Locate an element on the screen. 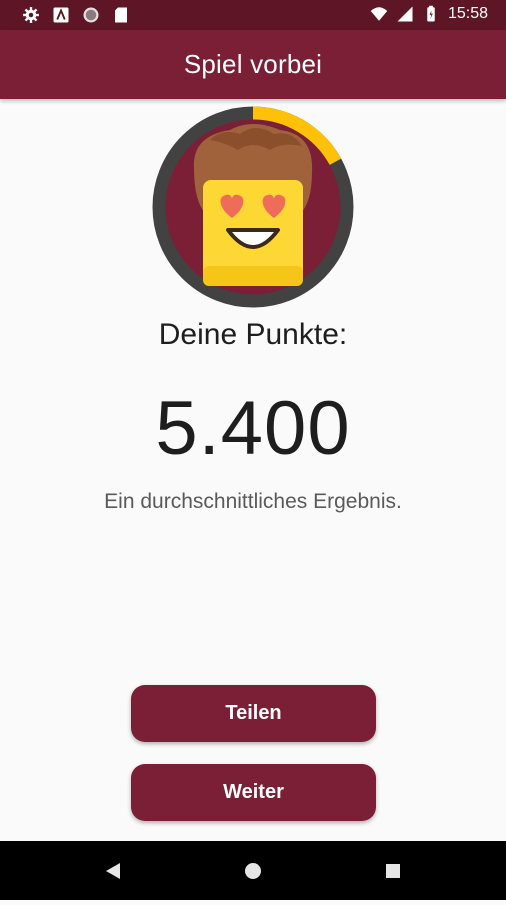  recents-icon is located at coordinates (393, 871).